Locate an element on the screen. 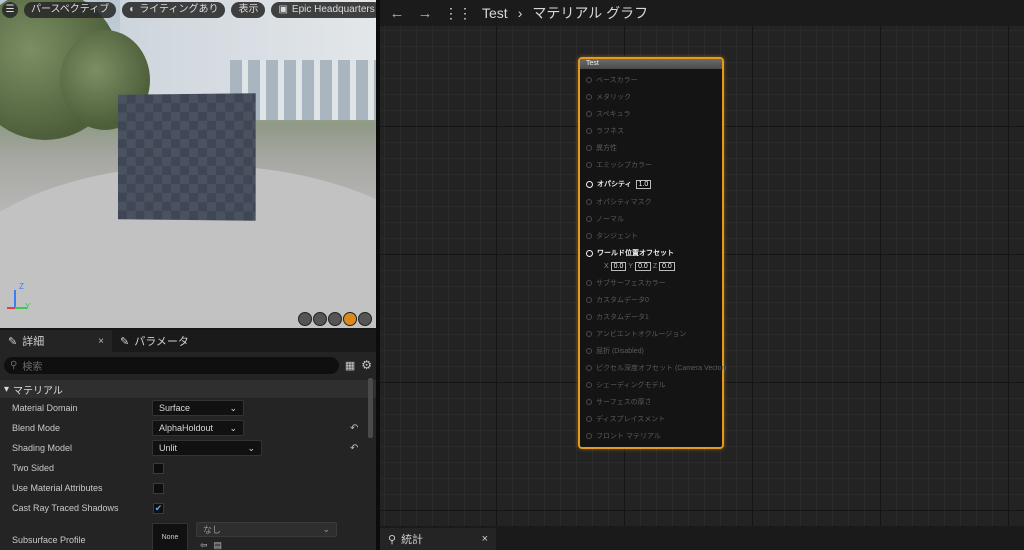 This screenshot has width=1024, height=550. table-view-icon: ▦ is located at coordinates (350, 365).